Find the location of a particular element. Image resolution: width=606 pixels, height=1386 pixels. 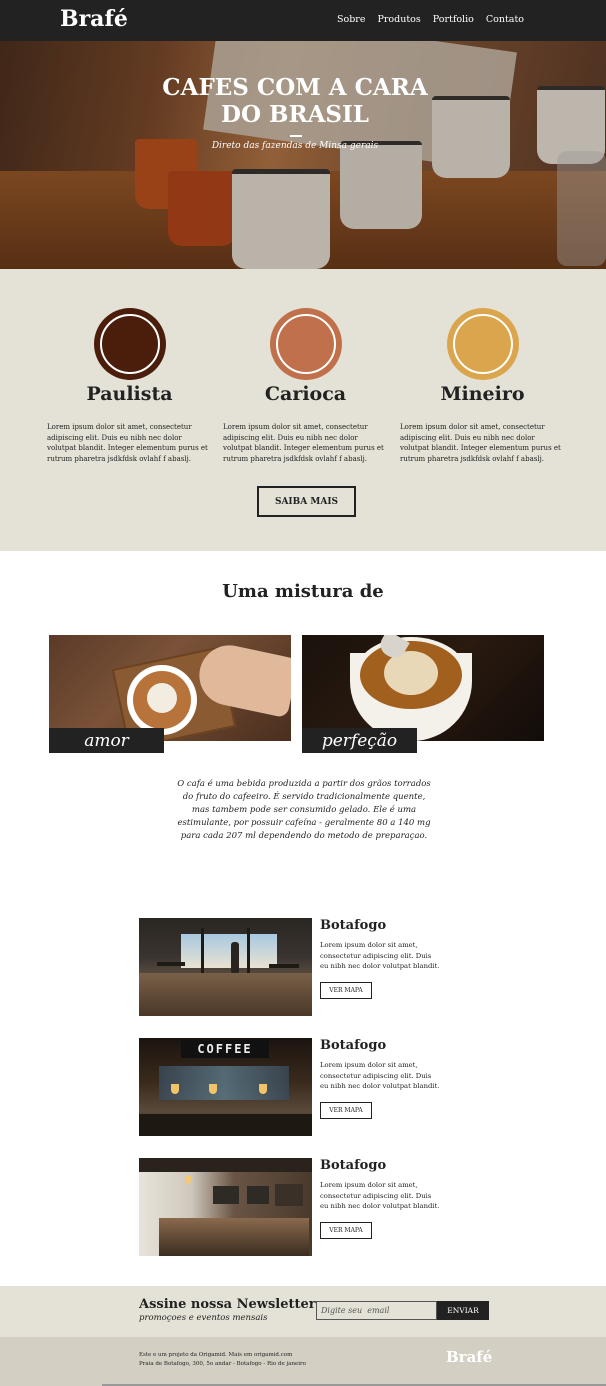

cafe-interior-photo is located at coordinates (225, 967).